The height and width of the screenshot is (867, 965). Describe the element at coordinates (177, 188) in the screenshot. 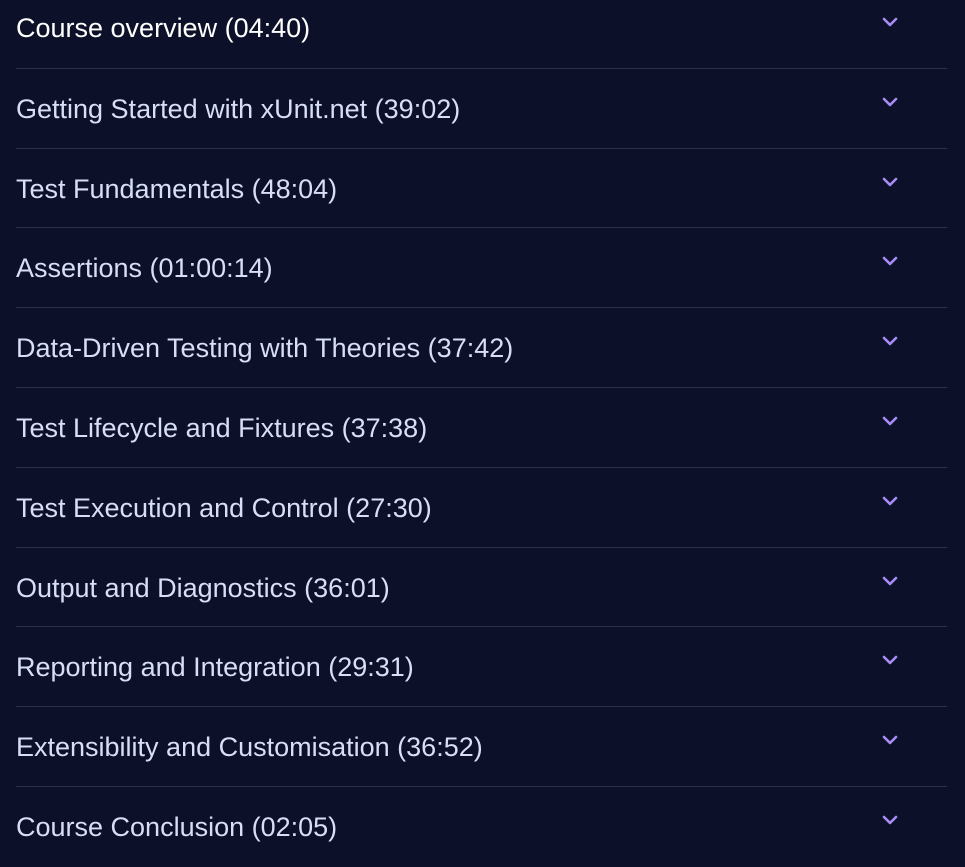

I see `module-title: Test Fundamentals (48:04)` at that location.